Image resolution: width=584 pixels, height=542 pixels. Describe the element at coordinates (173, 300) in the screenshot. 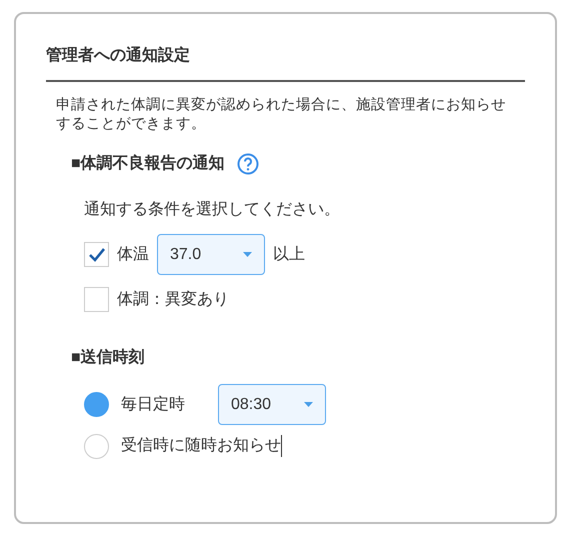

I see `checkbox-label: 体調：異変あり` at that location.